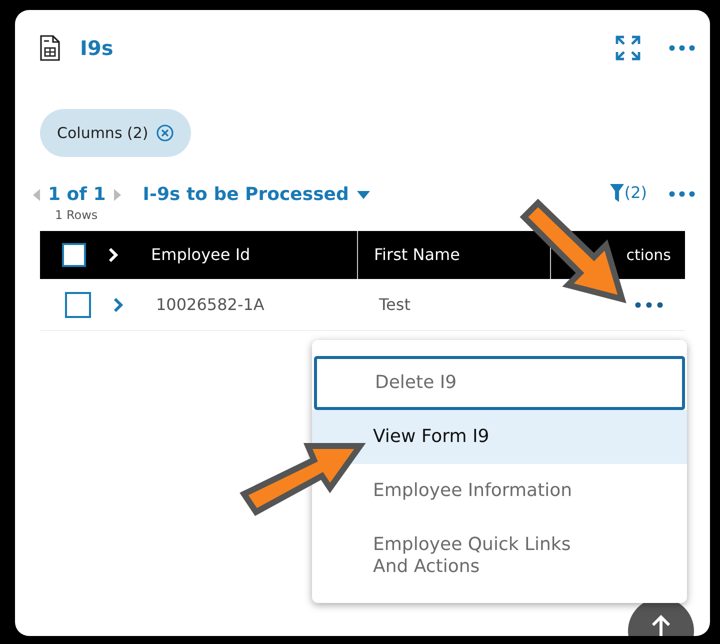  I want to click on select-all-checkbox, so click(74, 255).